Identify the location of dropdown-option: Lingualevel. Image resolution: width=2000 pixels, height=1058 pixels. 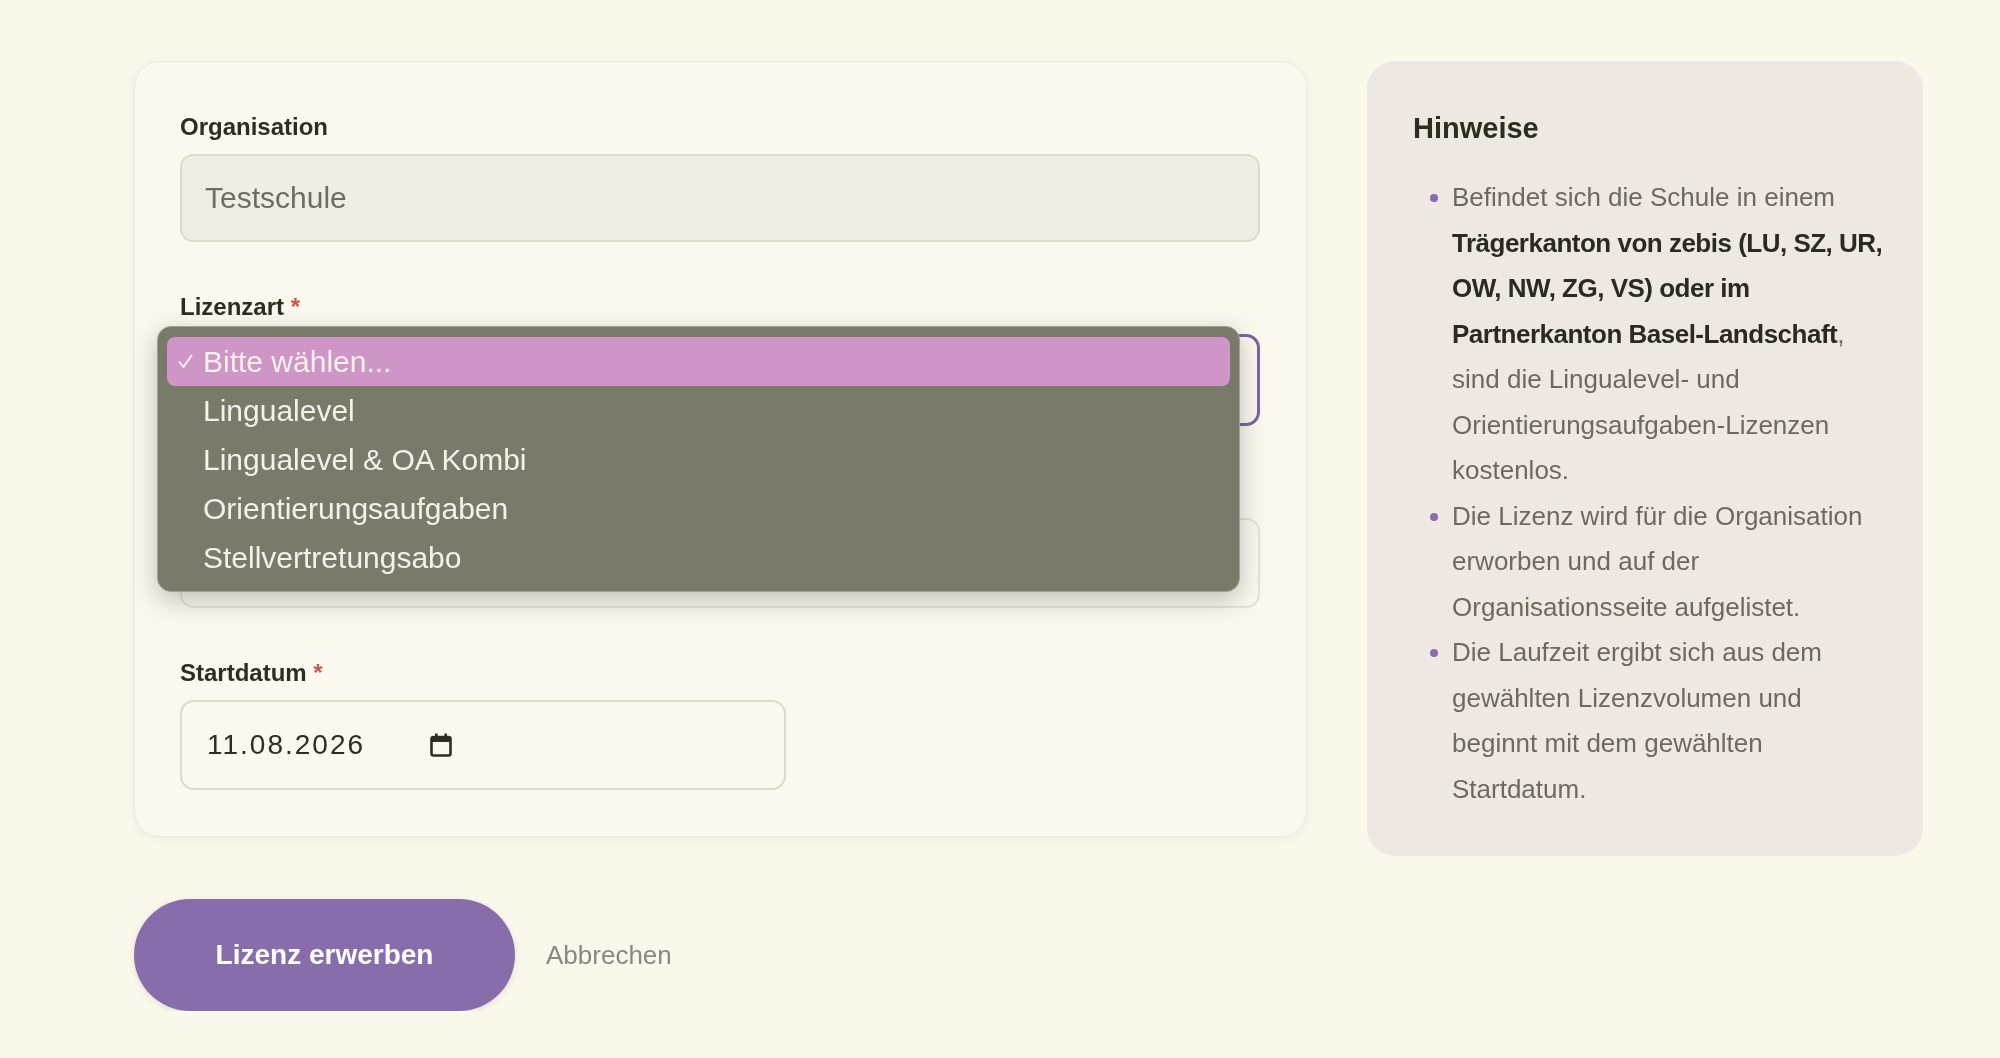
(698, 410).